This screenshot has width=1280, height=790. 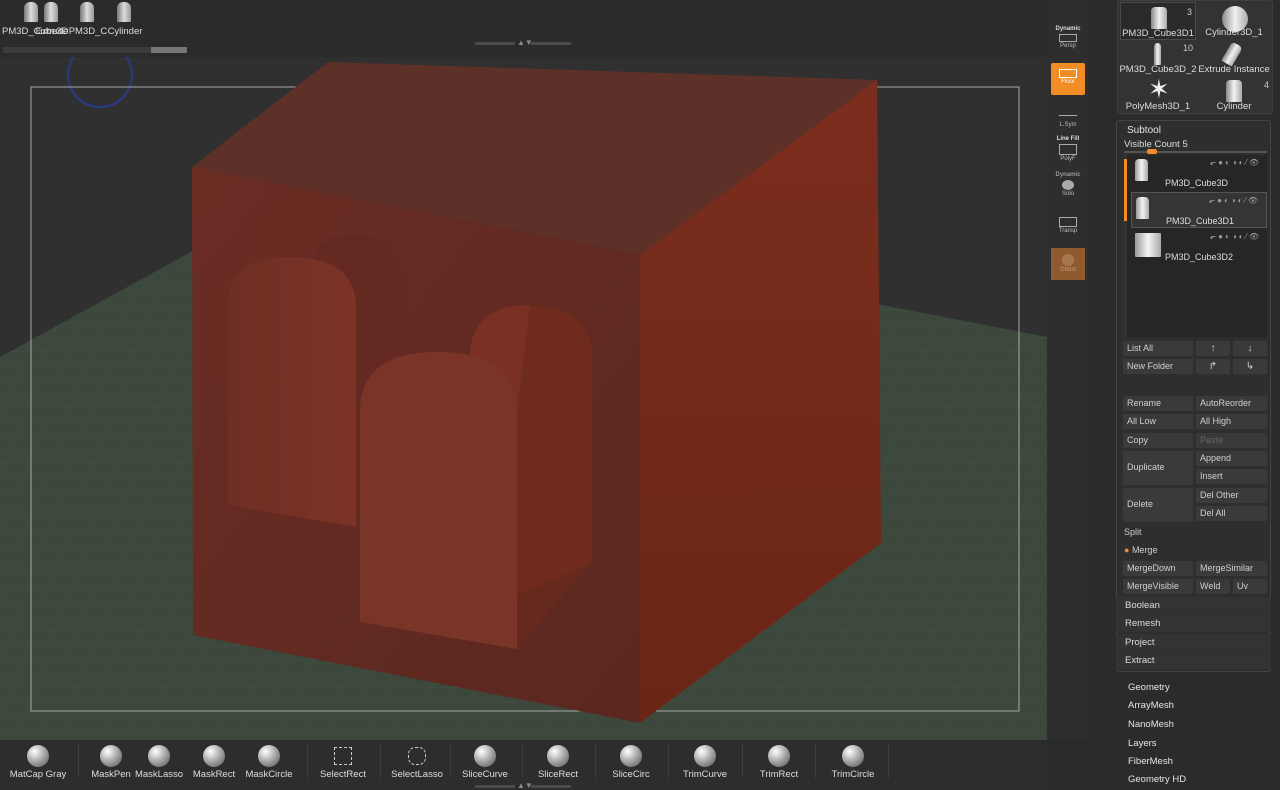 I want to click on geometry-menu: Geometry, so click(x=1149, y=687).